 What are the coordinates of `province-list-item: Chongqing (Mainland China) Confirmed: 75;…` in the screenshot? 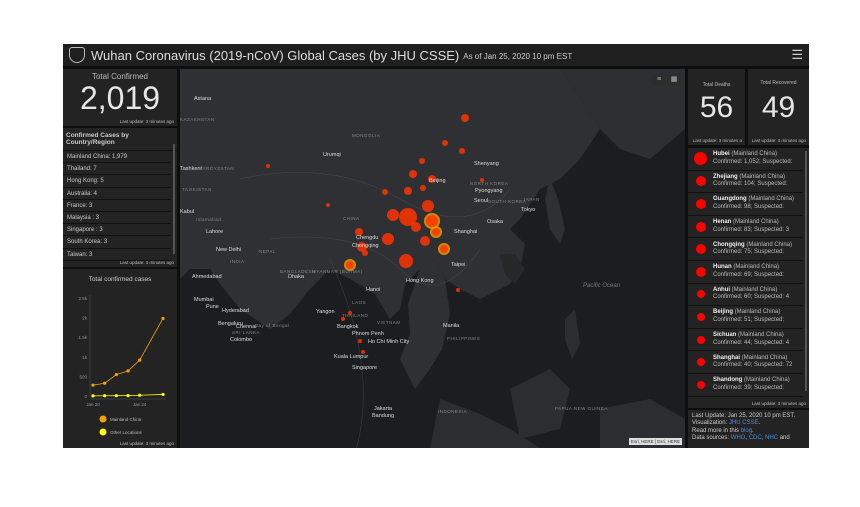 It's located at (745, 249).